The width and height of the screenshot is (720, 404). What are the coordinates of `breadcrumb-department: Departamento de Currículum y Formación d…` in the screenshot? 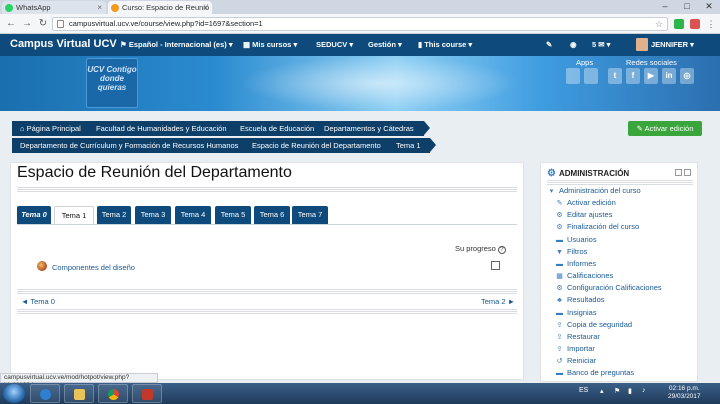 It's located at (131, 145).